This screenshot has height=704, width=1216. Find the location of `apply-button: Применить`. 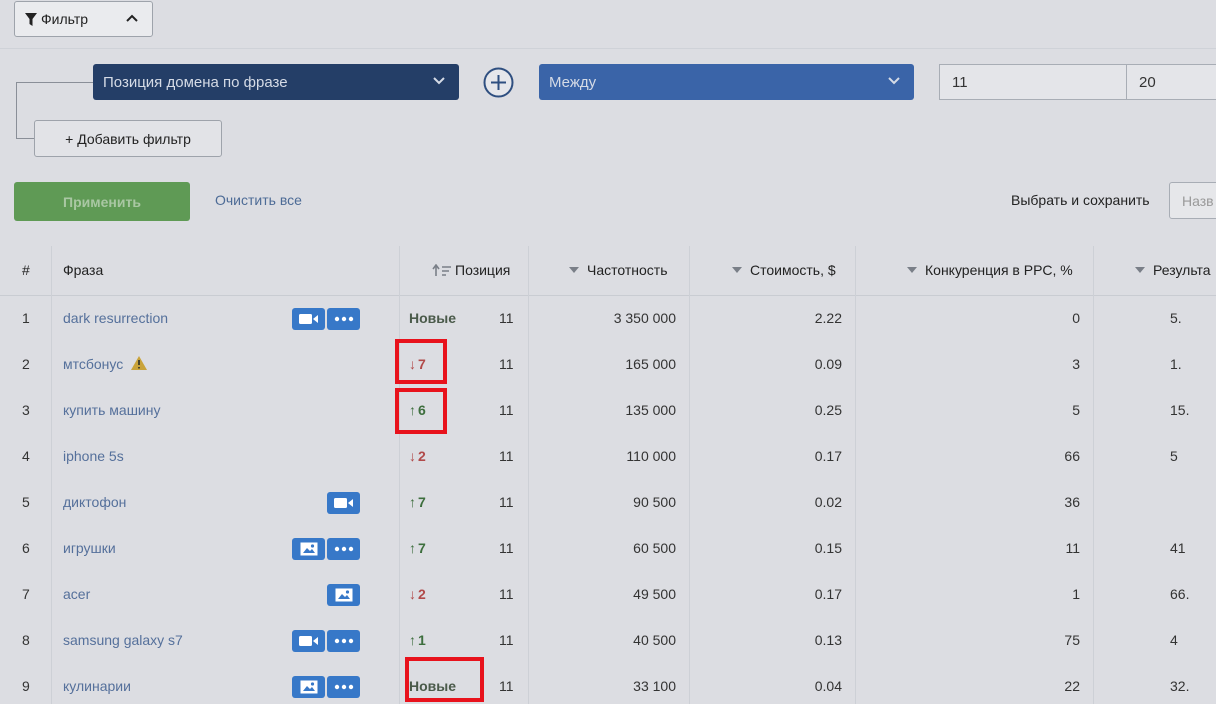

apply-button: Применить is located at coordinates (102, 201).